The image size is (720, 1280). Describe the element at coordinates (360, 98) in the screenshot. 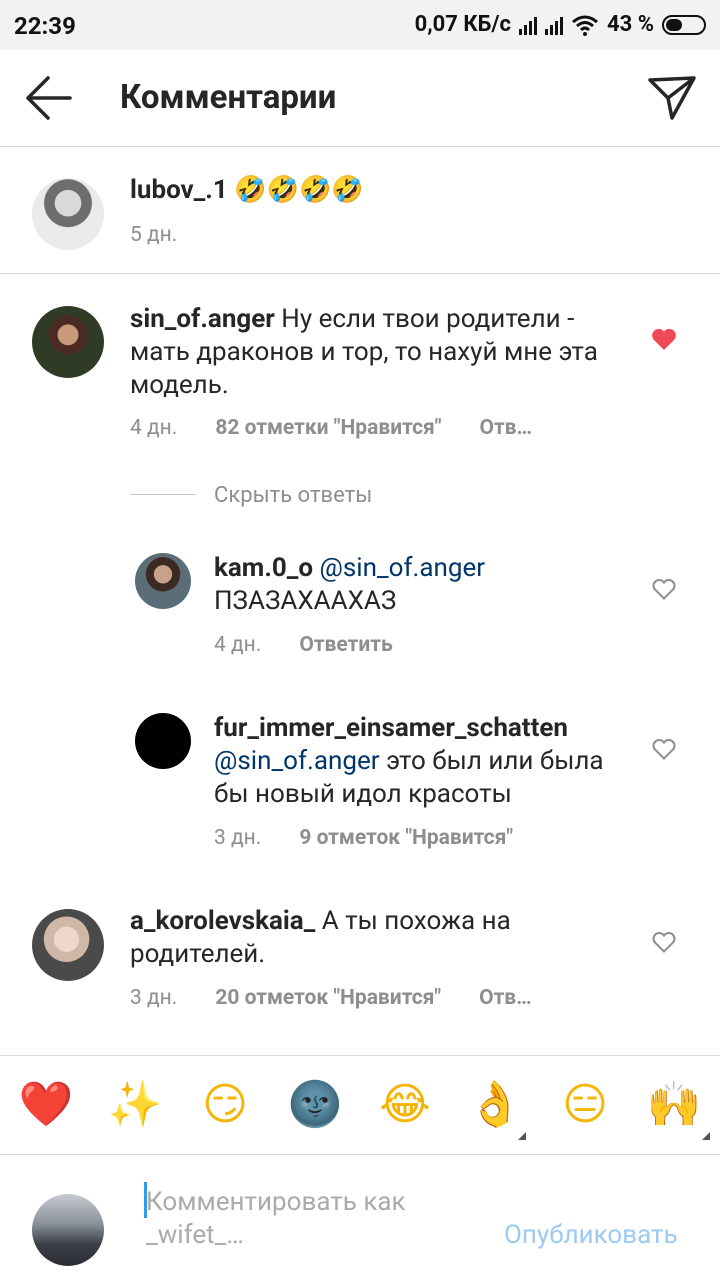

I see `top-bar: Комментарии` at that location.